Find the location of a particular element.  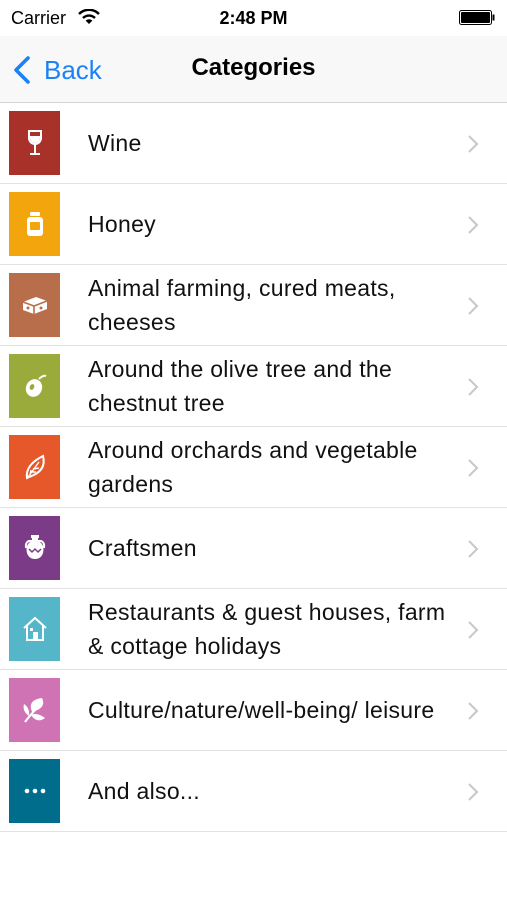

navigation-bar: Back Categories is located at coordinates (253, 69).